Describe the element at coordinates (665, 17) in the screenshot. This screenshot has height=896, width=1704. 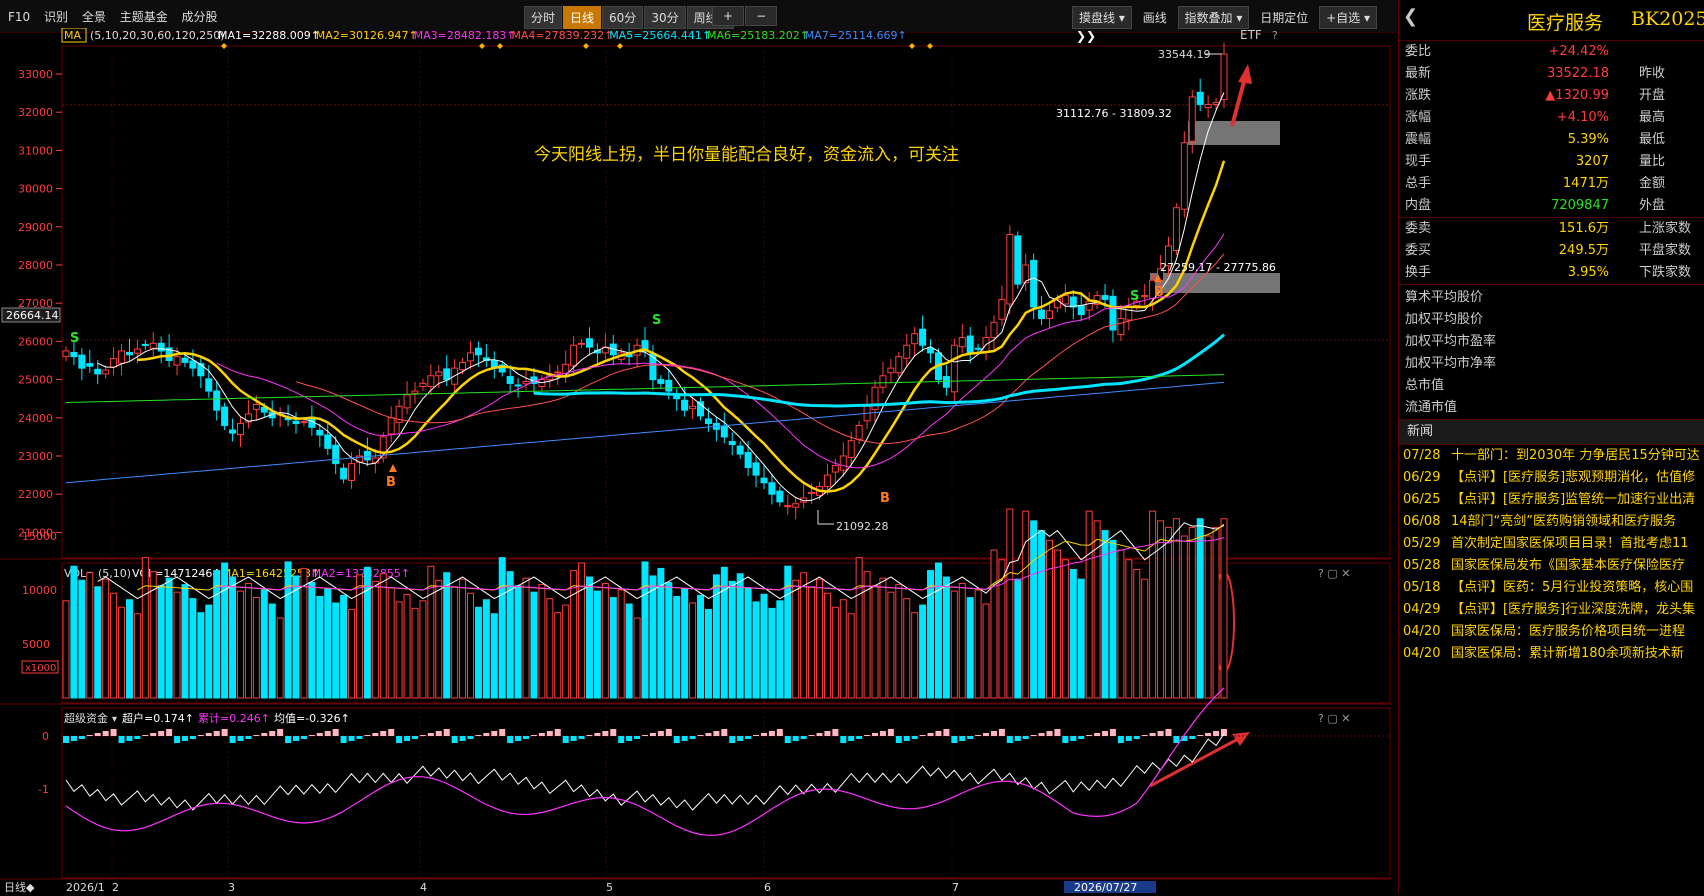
I see `tab-30min: 30分` at that location.